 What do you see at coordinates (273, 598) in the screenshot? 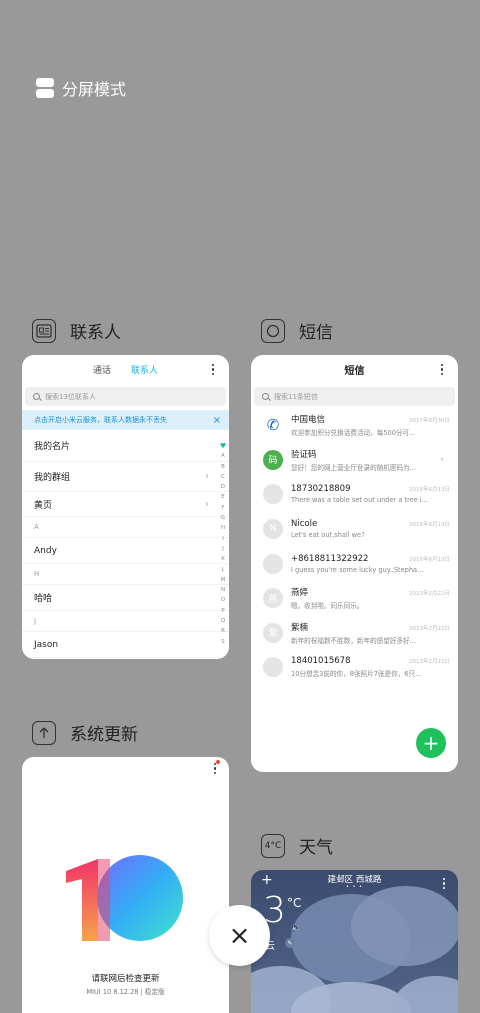
I see `avatar: 燕` at bounding box center [273, 598].